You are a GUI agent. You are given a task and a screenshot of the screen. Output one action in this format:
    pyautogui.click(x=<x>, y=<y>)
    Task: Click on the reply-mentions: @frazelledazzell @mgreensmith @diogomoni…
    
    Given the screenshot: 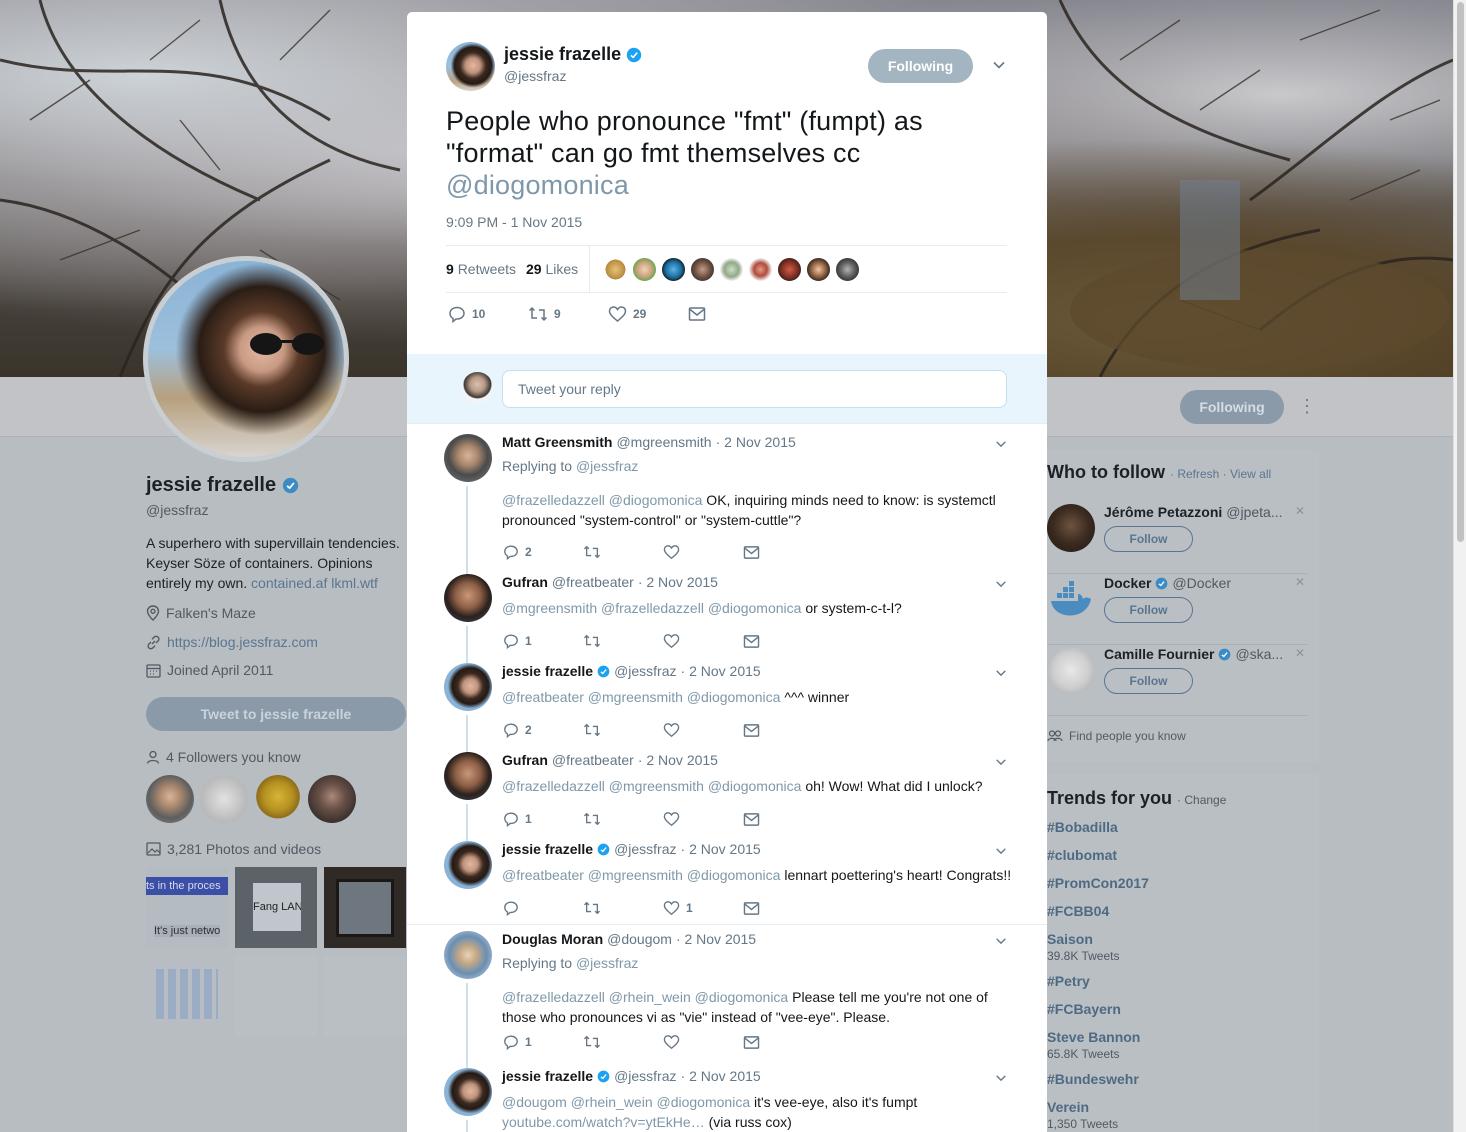 What is the action you would take?
    pyautogui.click(x=651, y=786)
    